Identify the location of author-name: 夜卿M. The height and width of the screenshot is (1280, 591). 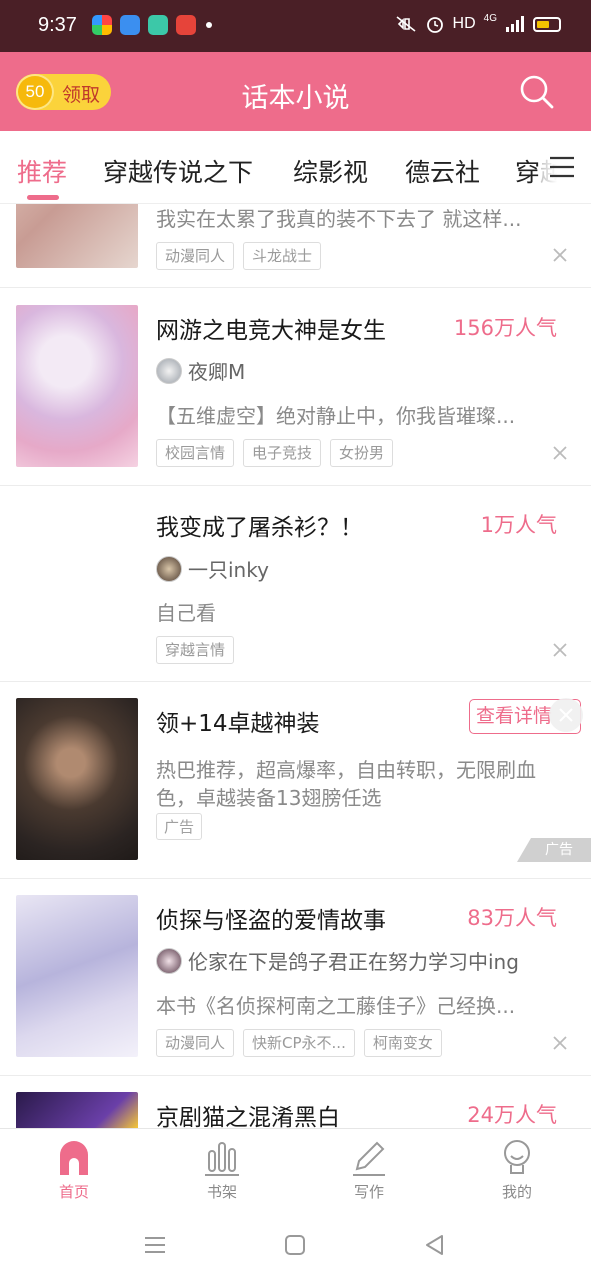
(217, 372).